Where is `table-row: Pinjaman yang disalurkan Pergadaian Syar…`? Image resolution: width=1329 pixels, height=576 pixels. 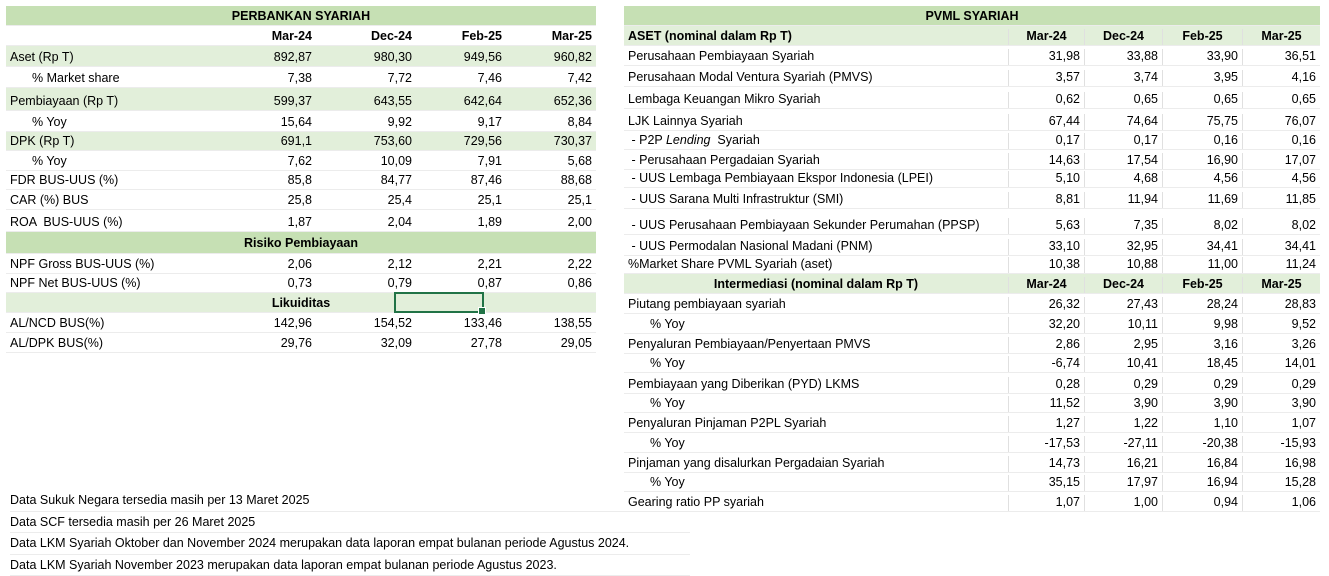
table-row: Pinjaman yang disalurkan Pergadaian Syar… is located at coordinates (972, 463).